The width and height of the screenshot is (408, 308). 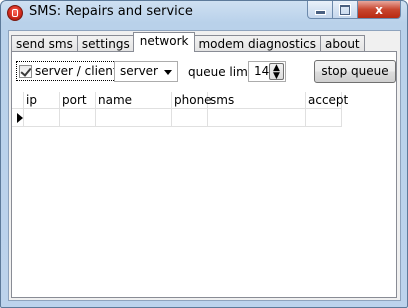 I want to click on title-bar: SMS: Repairs and service x, so click(x=204, y=13).